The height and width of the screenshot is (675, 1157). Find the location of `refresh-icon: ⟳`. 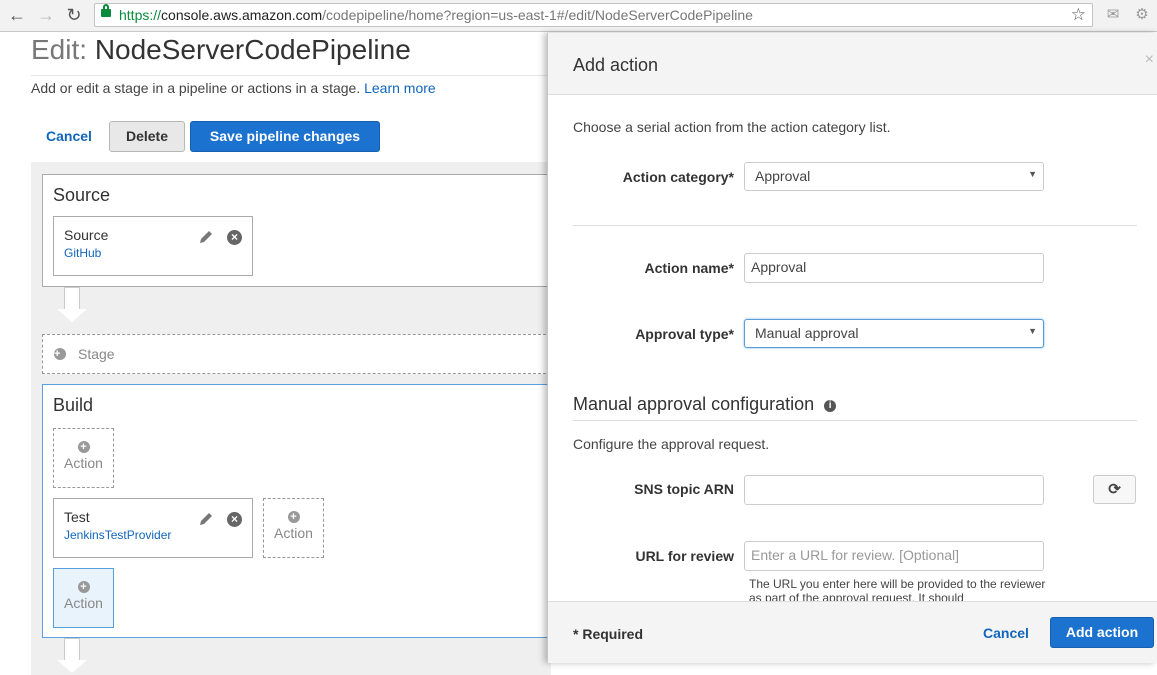

refresh-icon: ⟳ is located at coordinates (1114, 489).